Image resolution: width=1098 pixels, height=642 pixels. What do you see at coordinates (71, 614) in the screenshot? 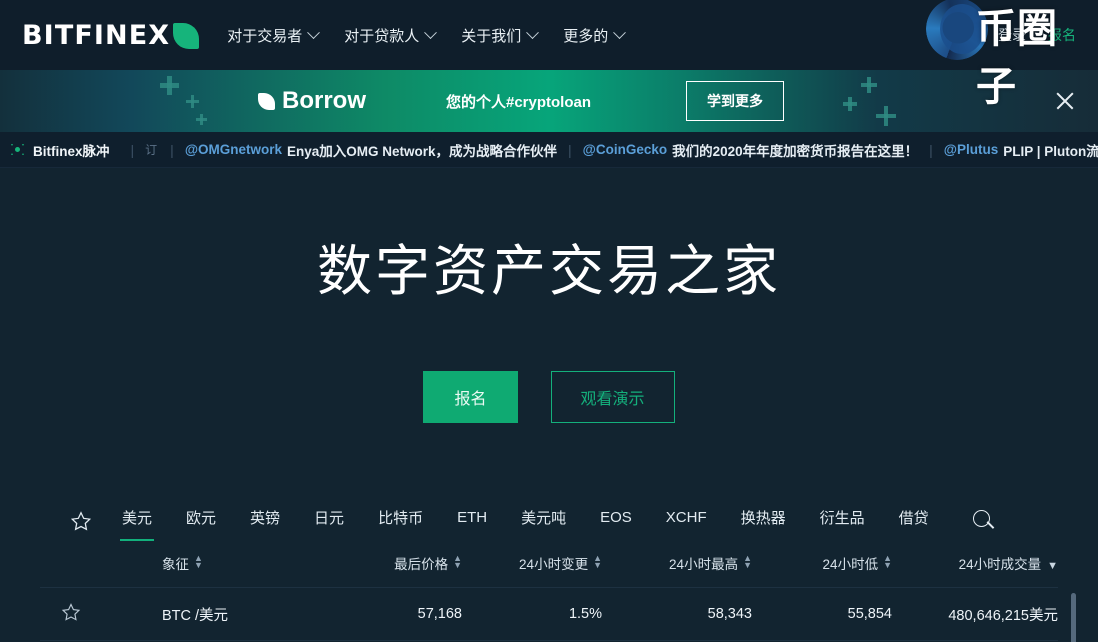
I see `row-favorite-star-icon` at bounding box center [71, 614].